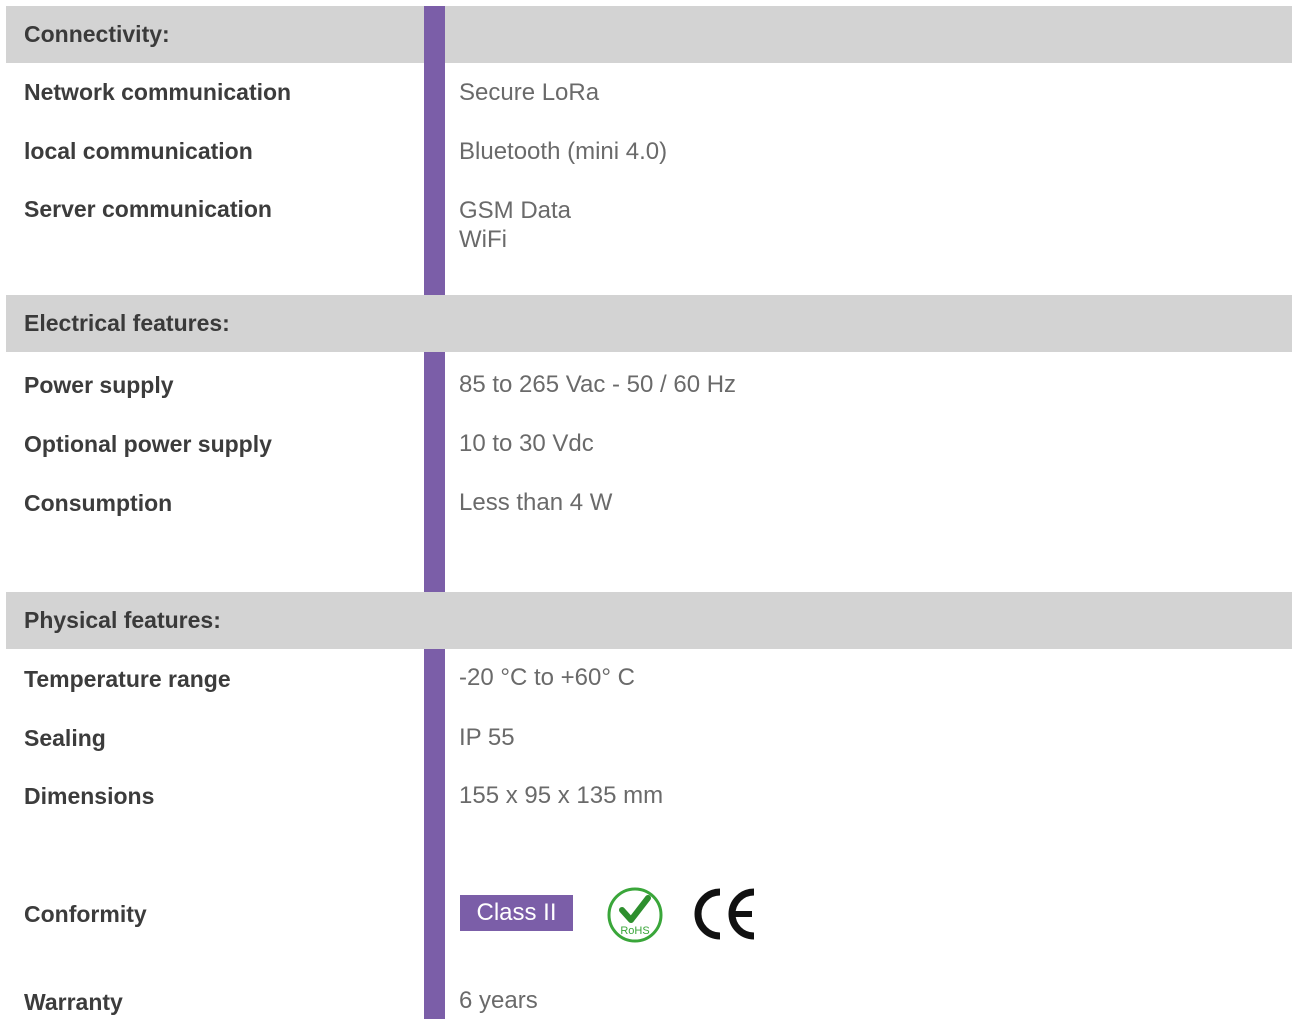 This screenshot has height=1019, width=1292. I want to click on row-value: 155 x 95 x 135 mm, so click(561, 795).